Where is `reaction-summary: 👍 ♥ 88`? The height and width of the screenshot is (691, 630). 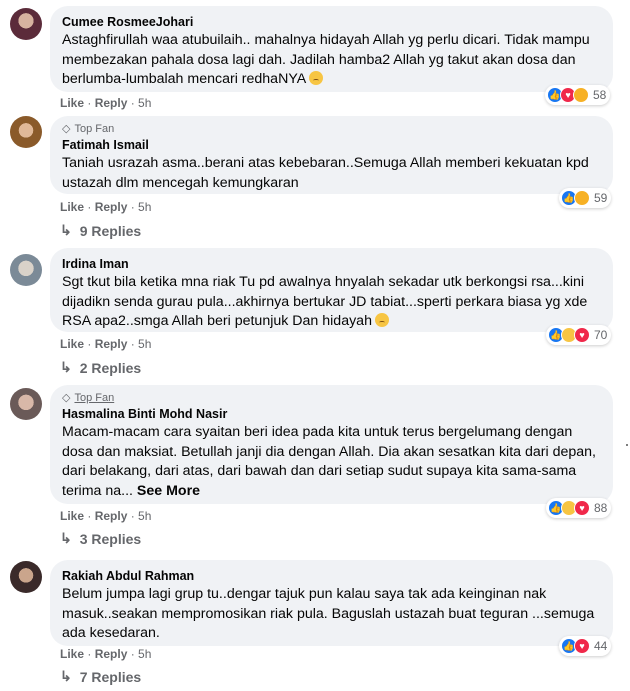 reaction-summary: 👍 ♥ 88 is located at coordinates (579, 508).